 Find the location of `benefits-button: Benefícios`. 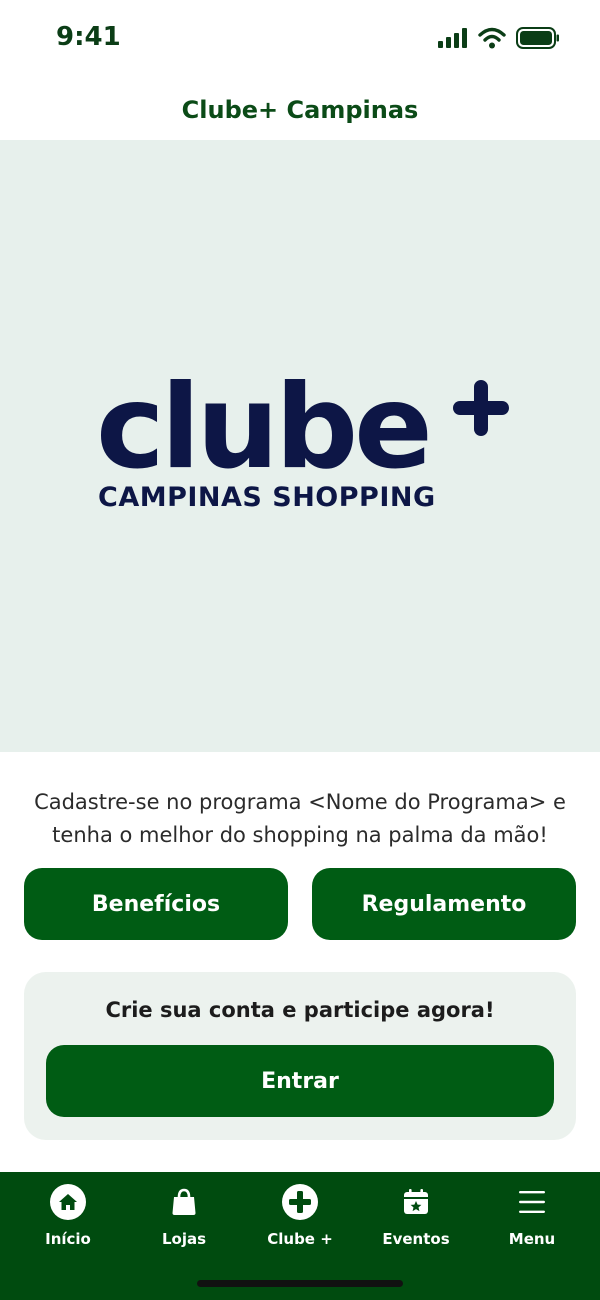

benefits-button: Benefícios is located at coordinates (156, 904).